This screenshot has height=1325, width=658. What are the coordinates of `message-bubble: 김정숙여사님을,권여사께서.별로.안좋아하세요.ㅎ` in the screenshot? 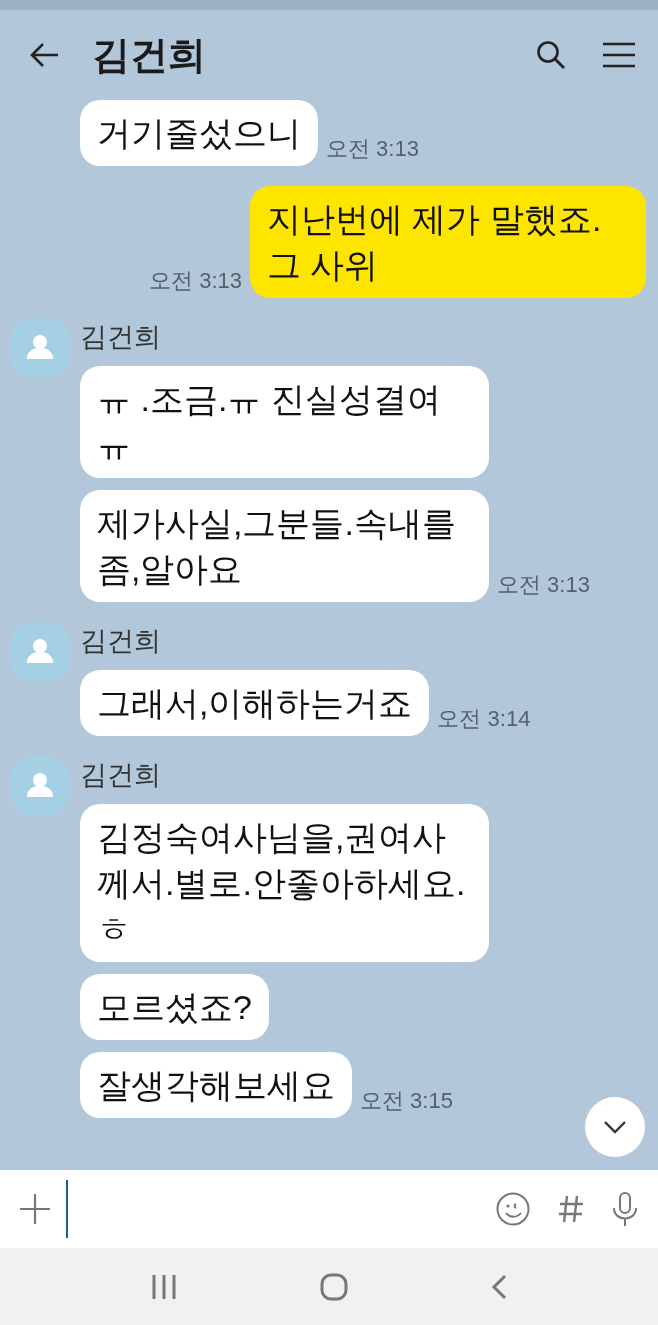 It's located at (284, 883).